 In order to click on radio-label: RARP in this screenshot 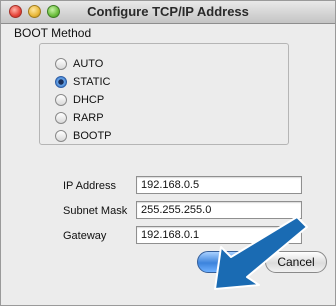, I will do `click(88, 118)`.